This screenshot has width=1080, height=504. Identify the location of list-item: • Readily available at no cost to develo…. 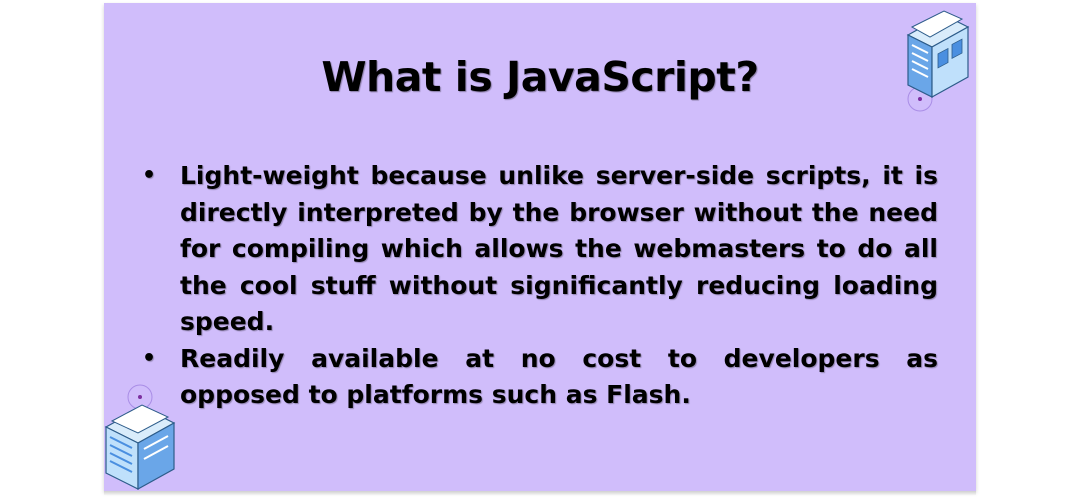
(538, 377).